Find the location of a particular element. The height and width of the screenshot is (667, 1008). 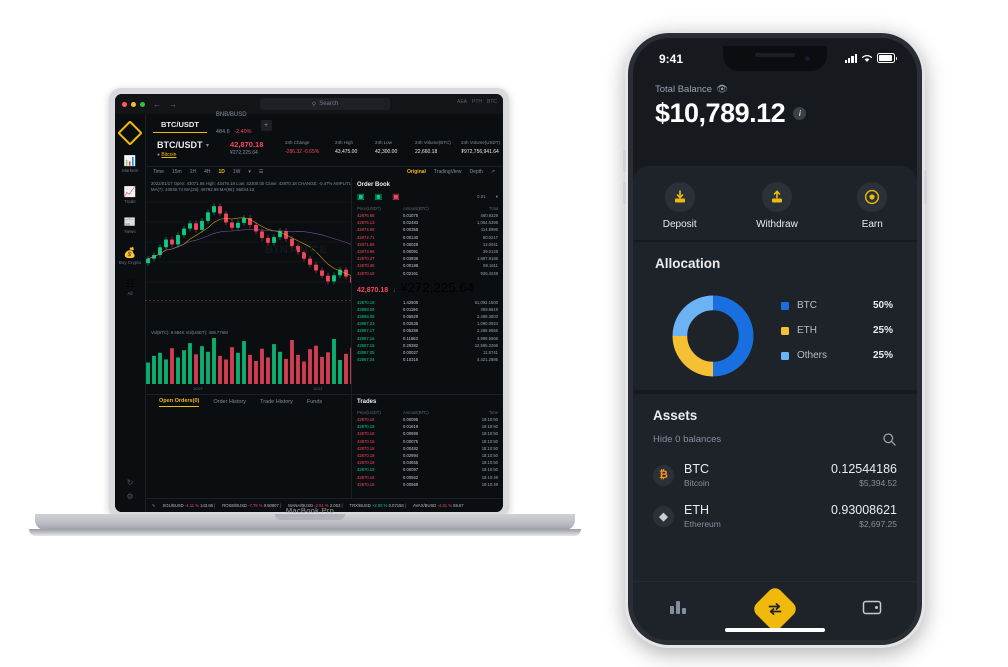

legend-pct-btc: 50% is located at coordinates (882, 305).